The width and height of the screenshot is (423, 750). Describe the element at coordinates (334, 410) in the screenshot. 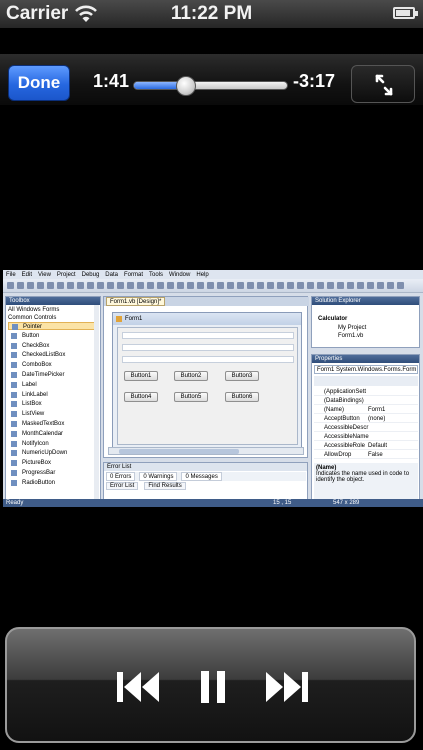

I see `property-name: (Name)` at that location.